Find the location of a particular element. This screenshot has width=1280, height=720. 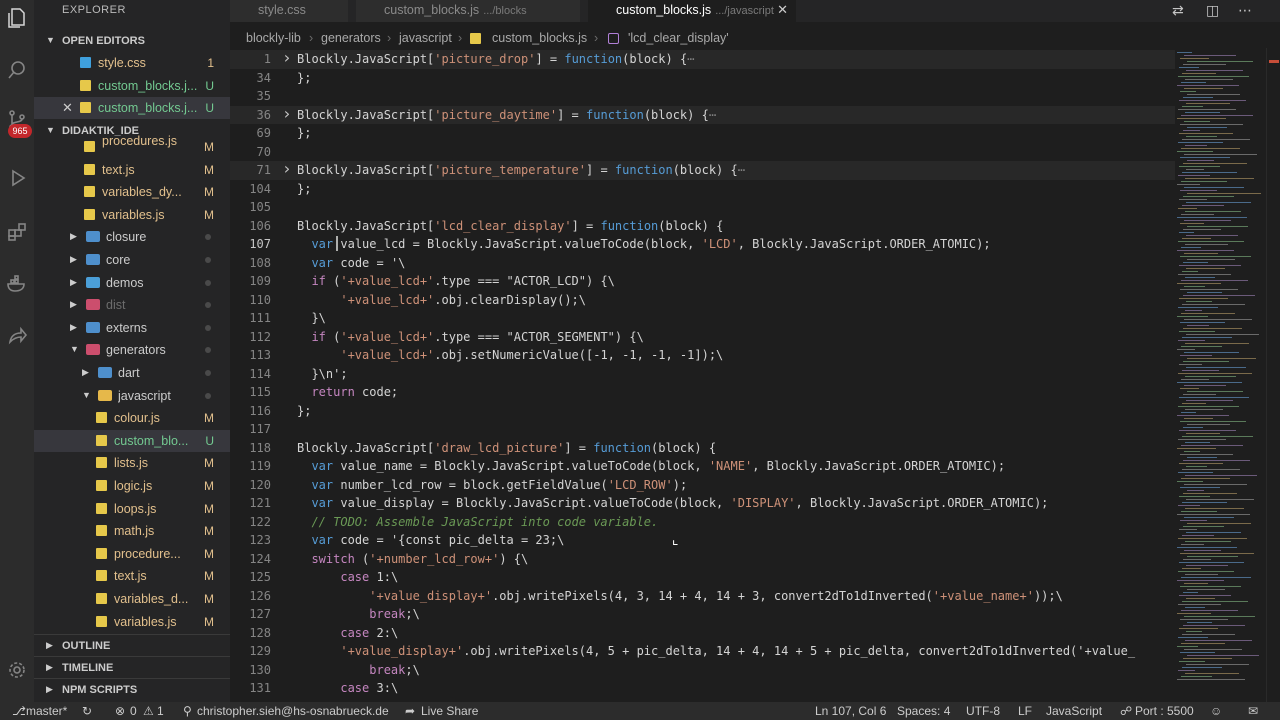

tree-item: ▶ core is located at coordinates (132, 260).